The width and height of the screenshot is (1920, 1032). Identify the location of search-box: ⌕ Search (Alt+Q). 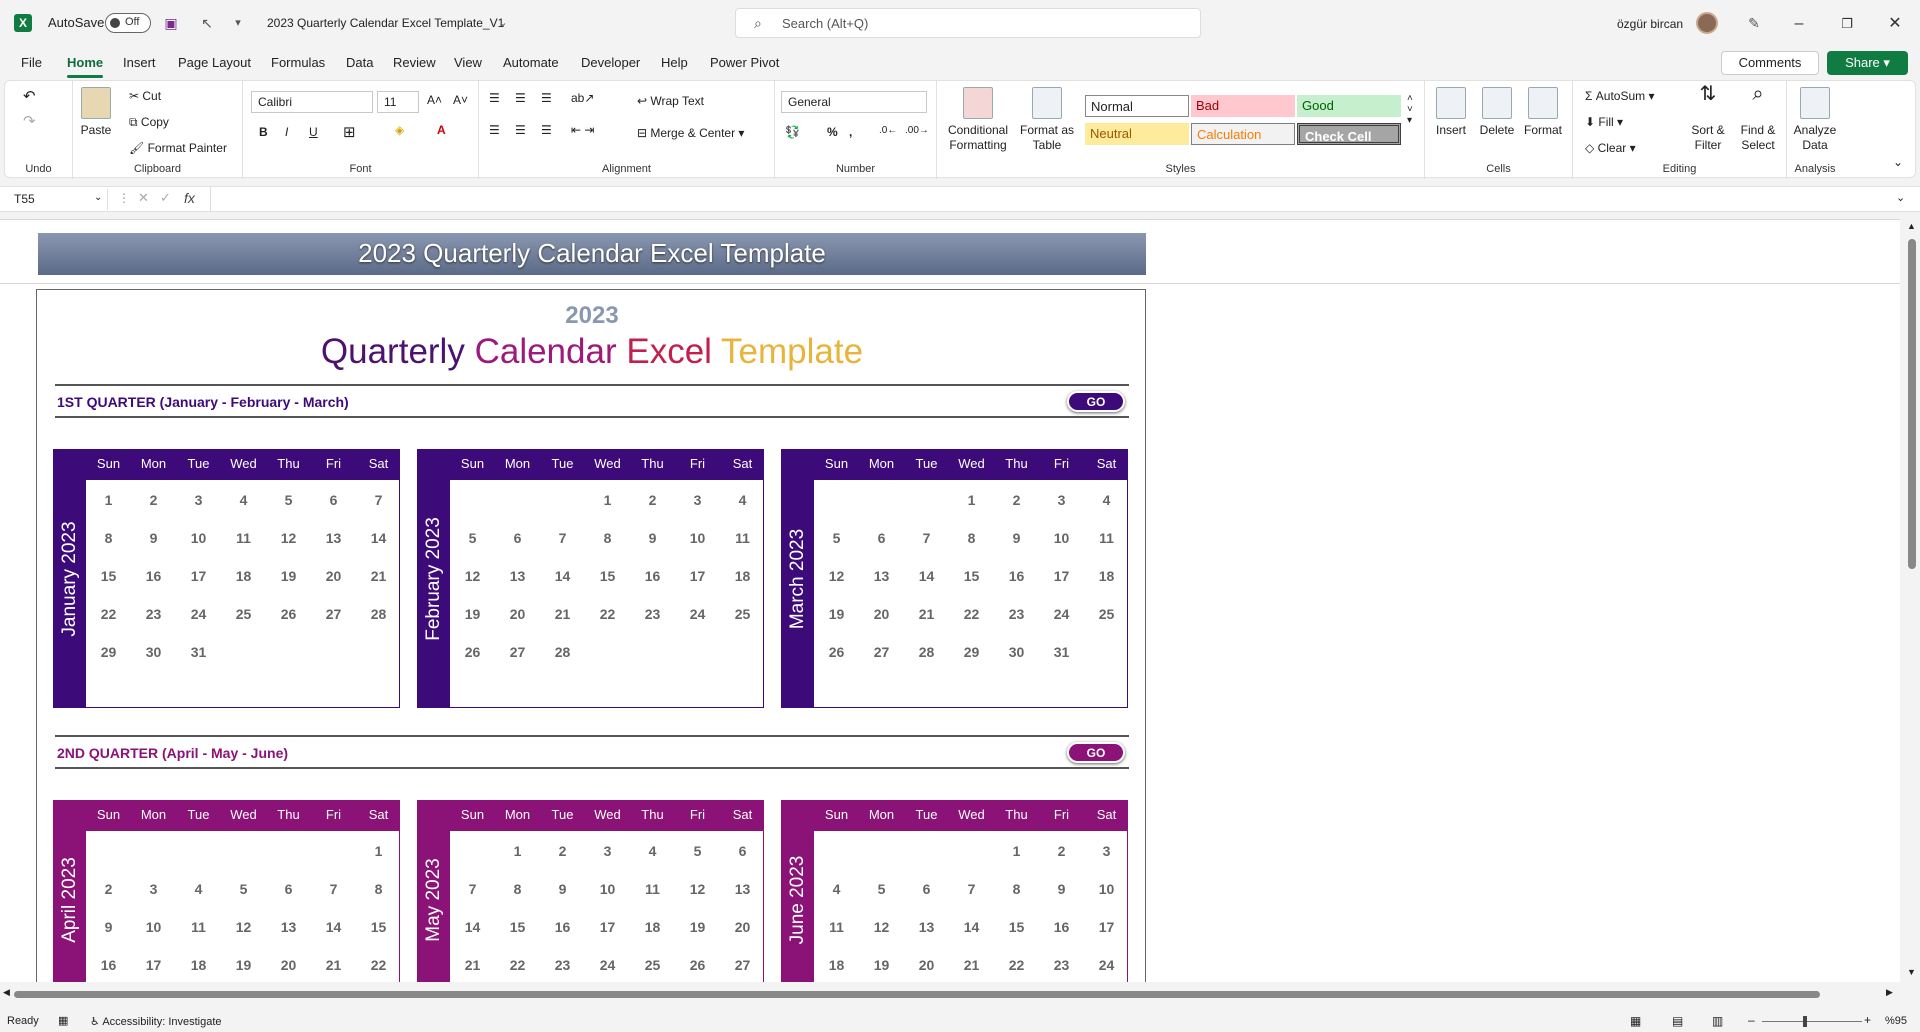
(968, 23).